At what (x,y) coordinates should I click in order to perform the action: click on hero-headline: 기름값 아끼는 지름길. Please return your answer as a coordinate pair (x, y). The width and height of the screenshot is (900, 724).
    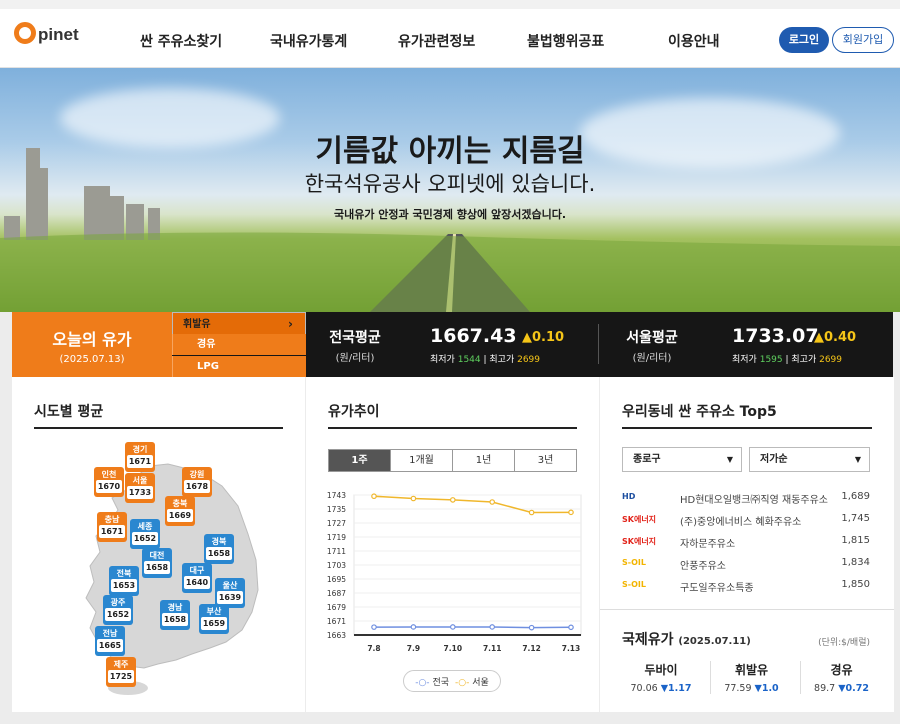
    Looking at the image, I should click on (450, 151).